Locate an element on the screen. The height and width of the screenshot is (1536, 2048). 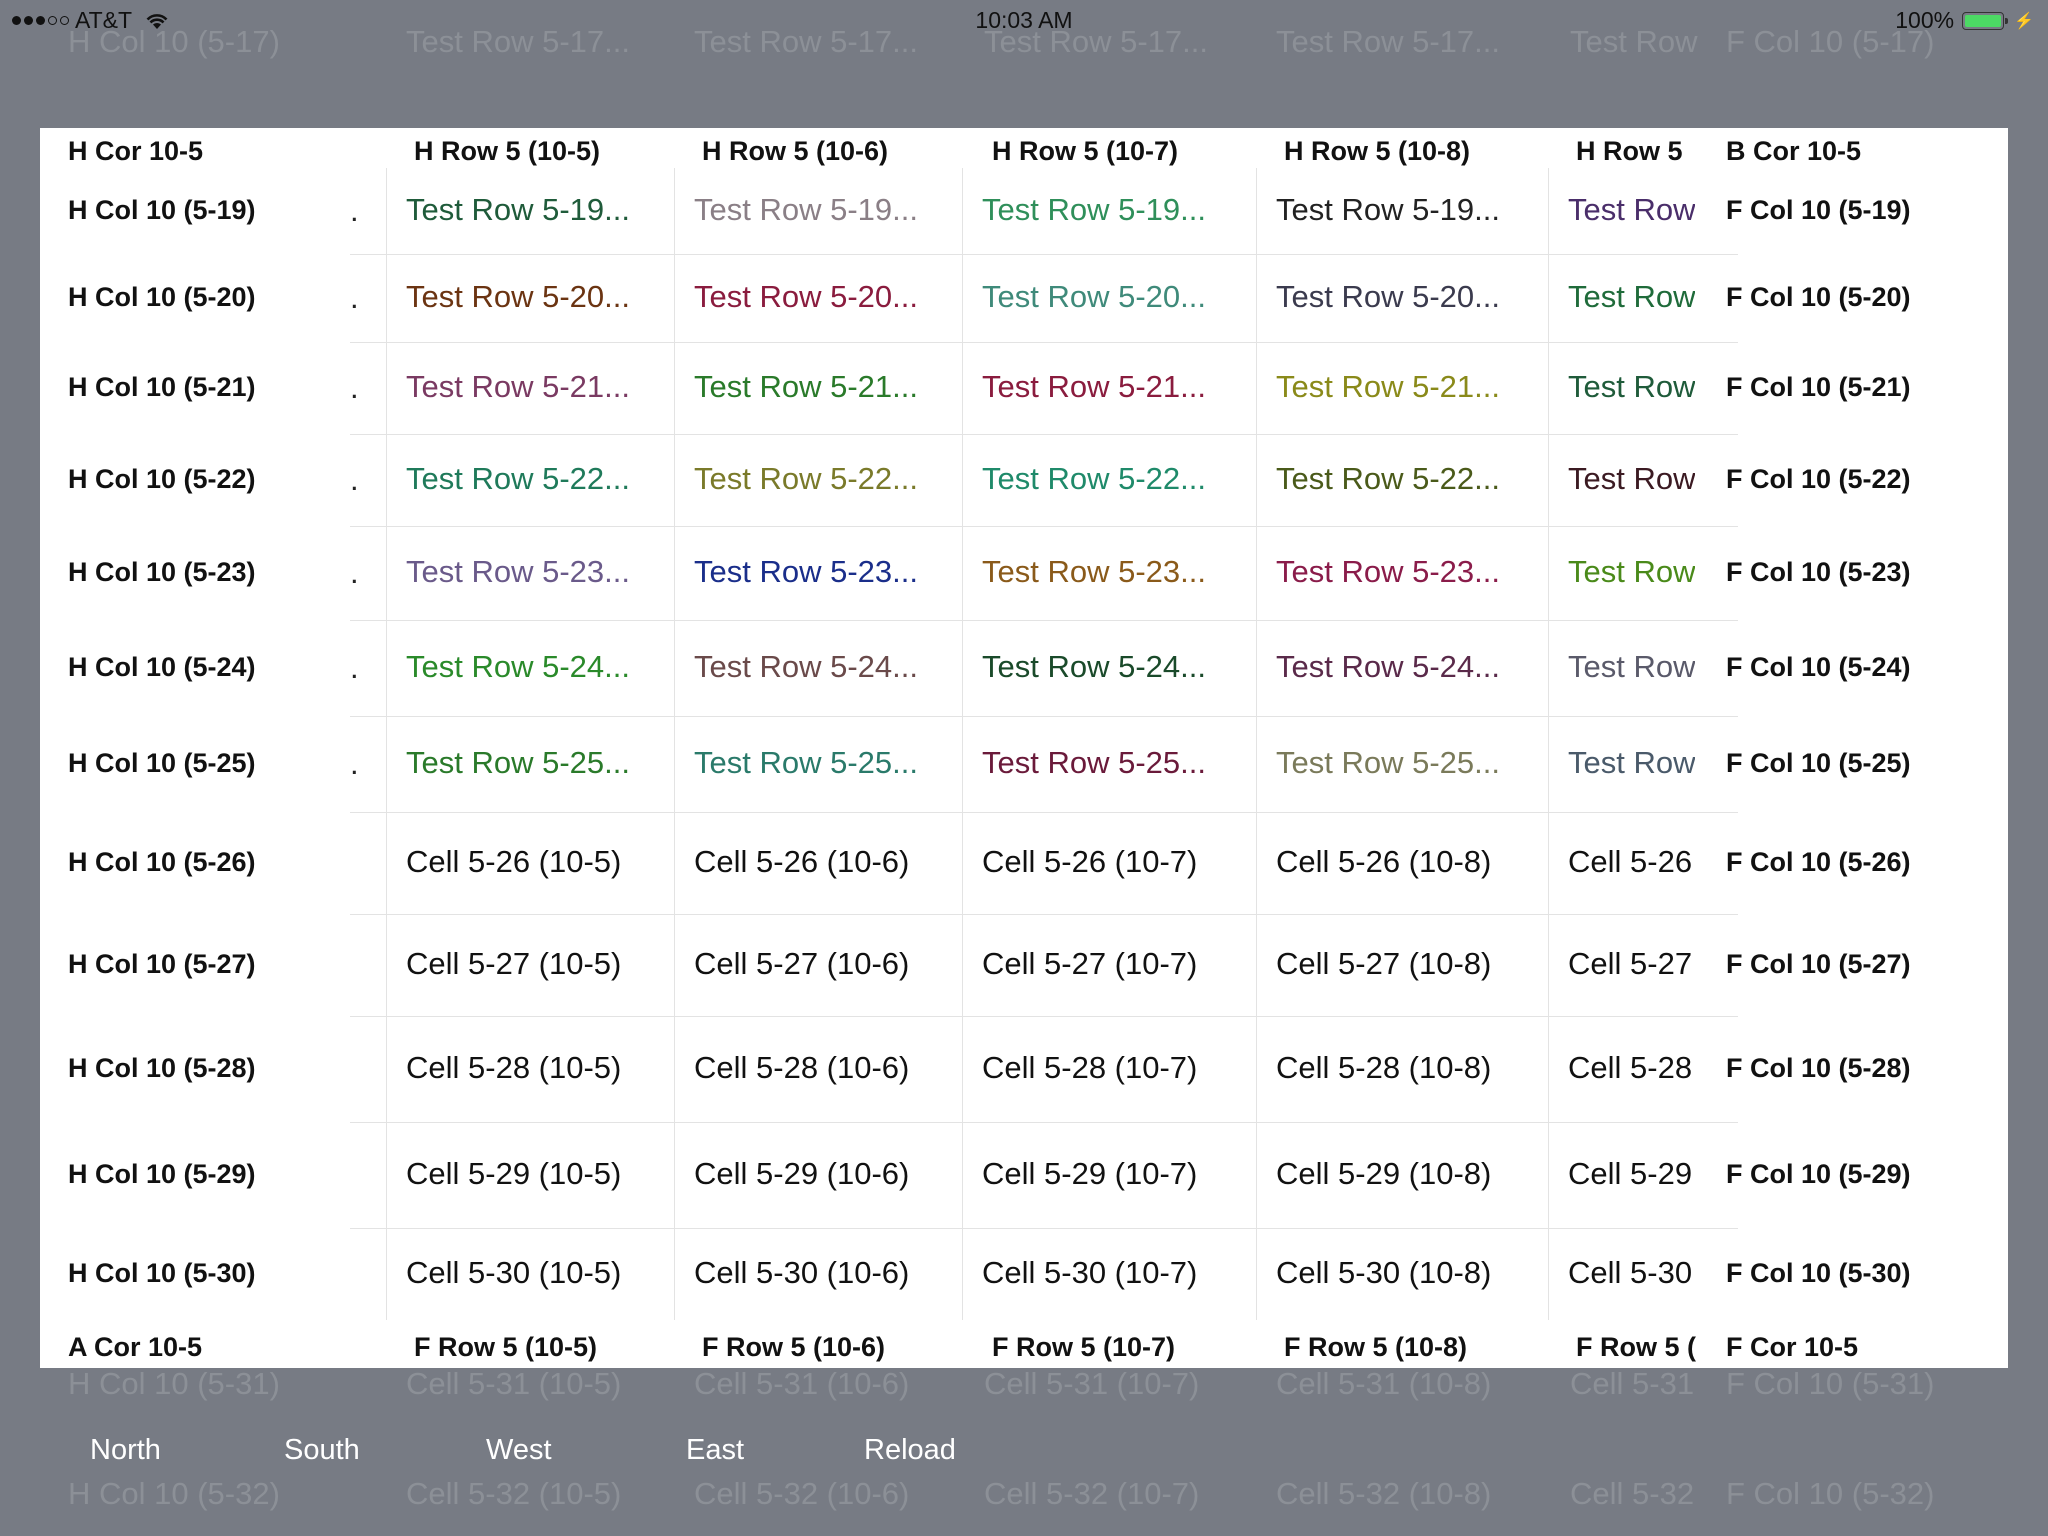
row-header: H Col 10 (5-19) is located at coordinates (162, 210).